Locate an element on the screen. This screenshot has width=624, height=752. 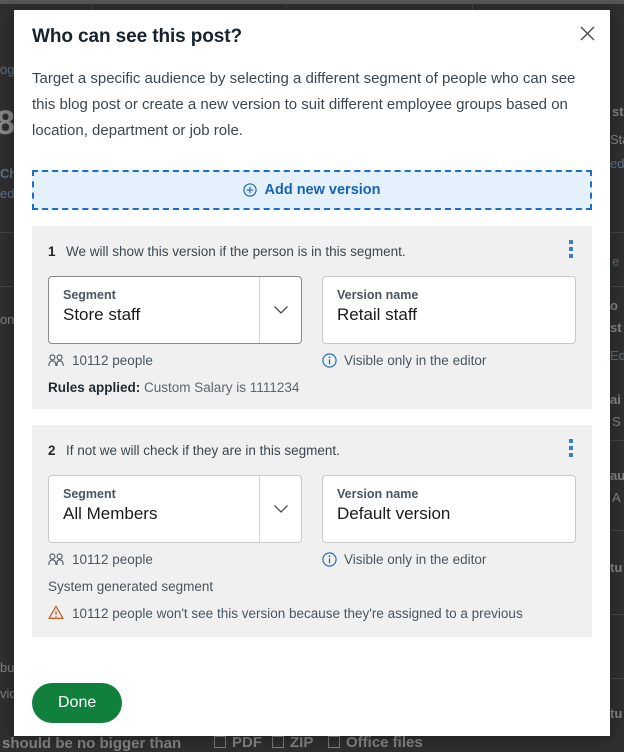
add-new-version-label: Add new version is located at coordinates (322, 190).